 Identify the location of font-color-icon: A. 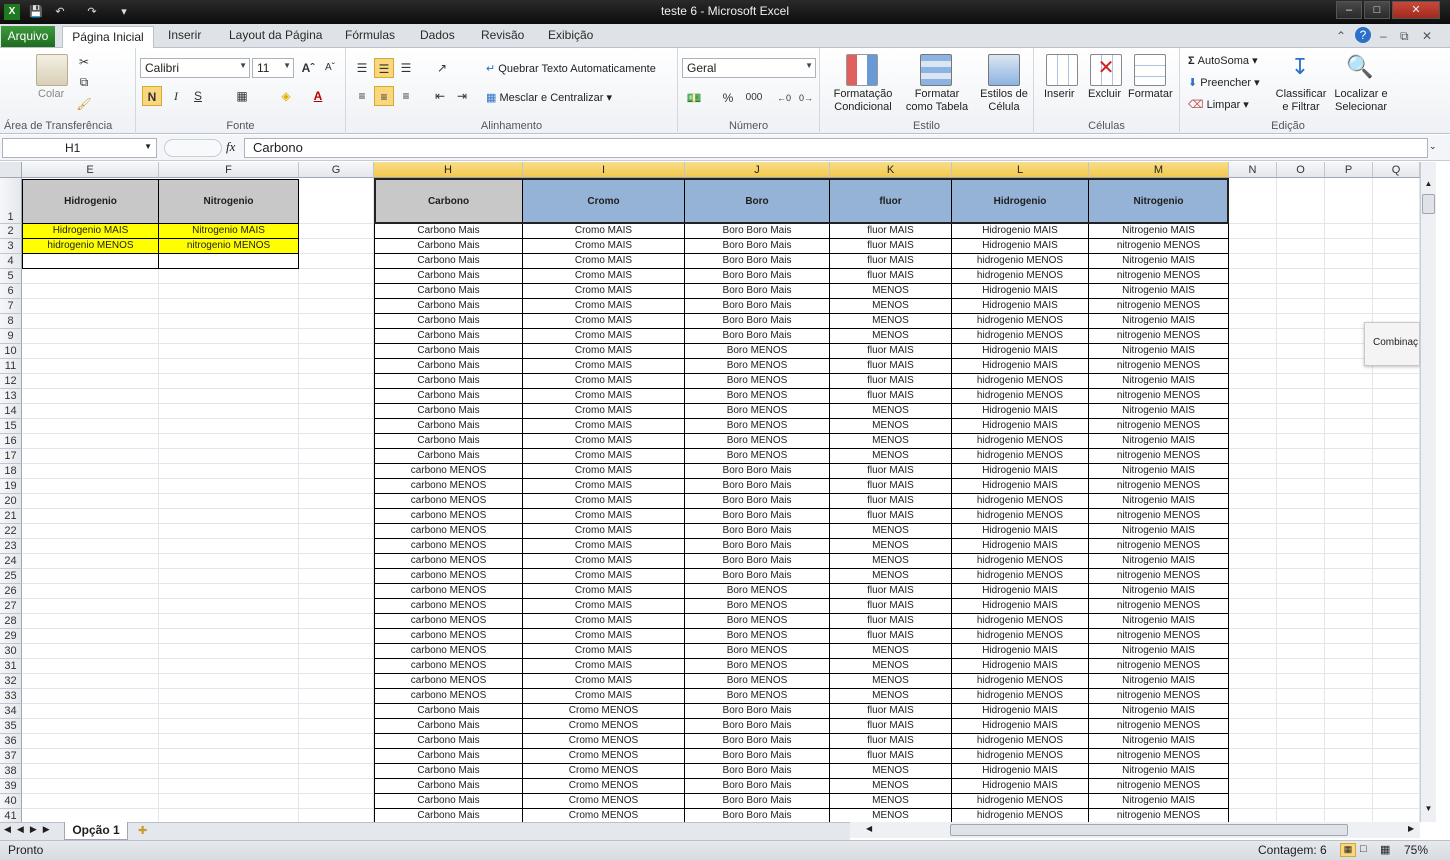
(318, 96).